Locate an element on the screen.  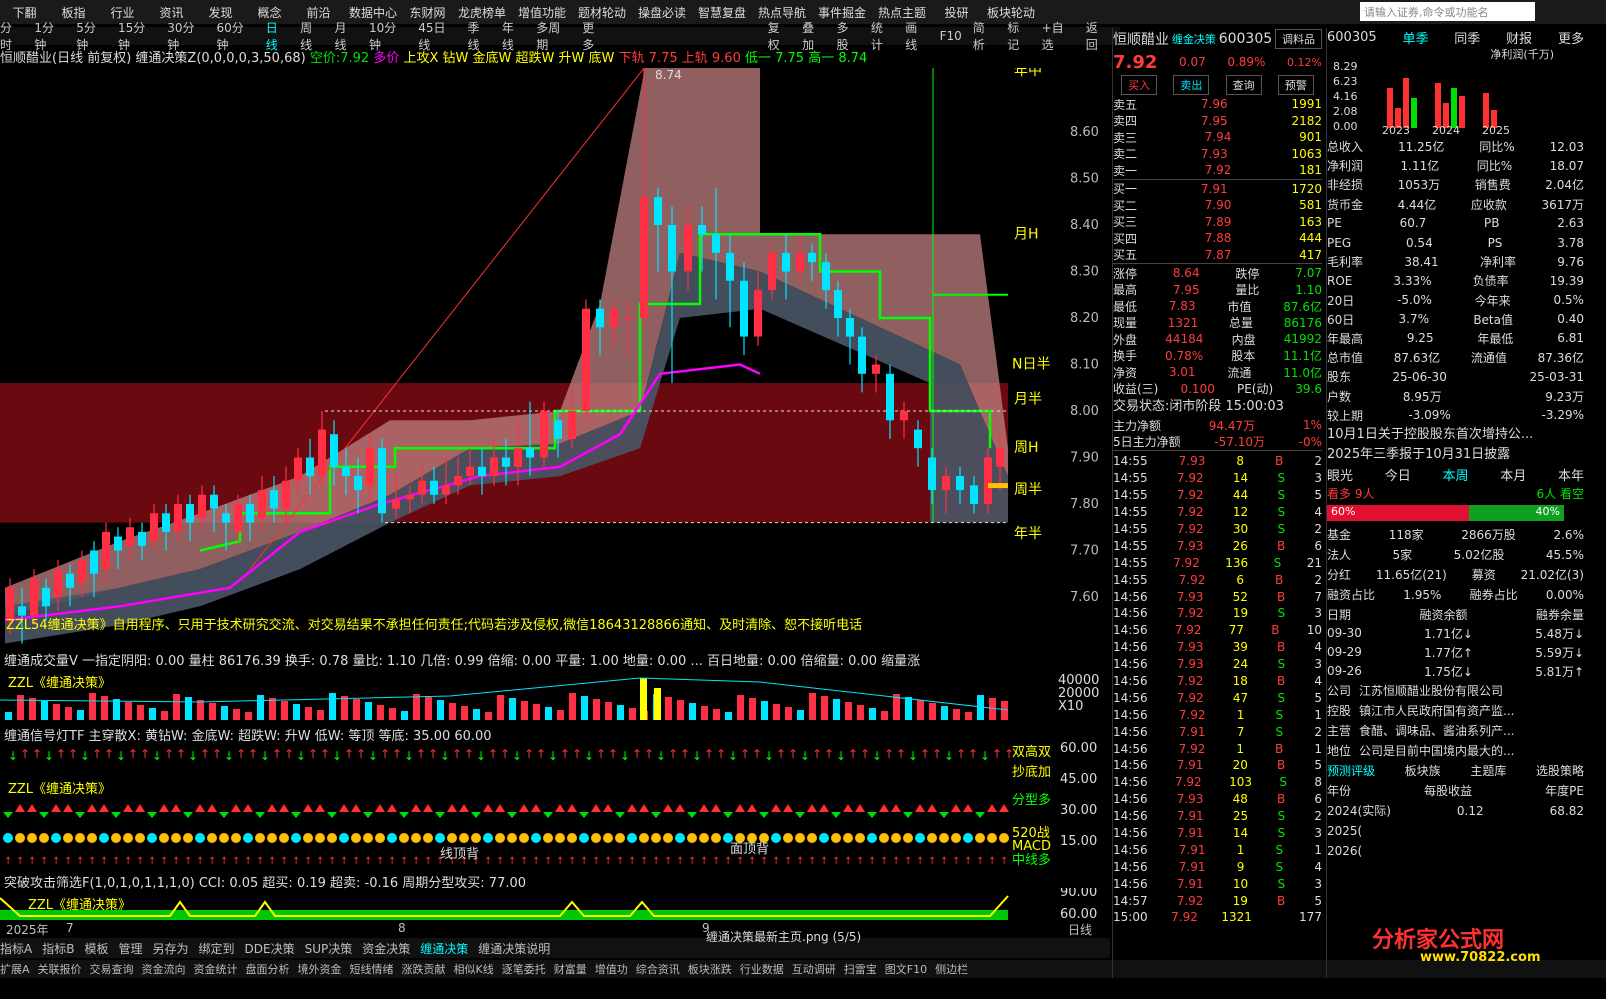
toolbar-item: 热点导航 is located at coordinates (782, 12).